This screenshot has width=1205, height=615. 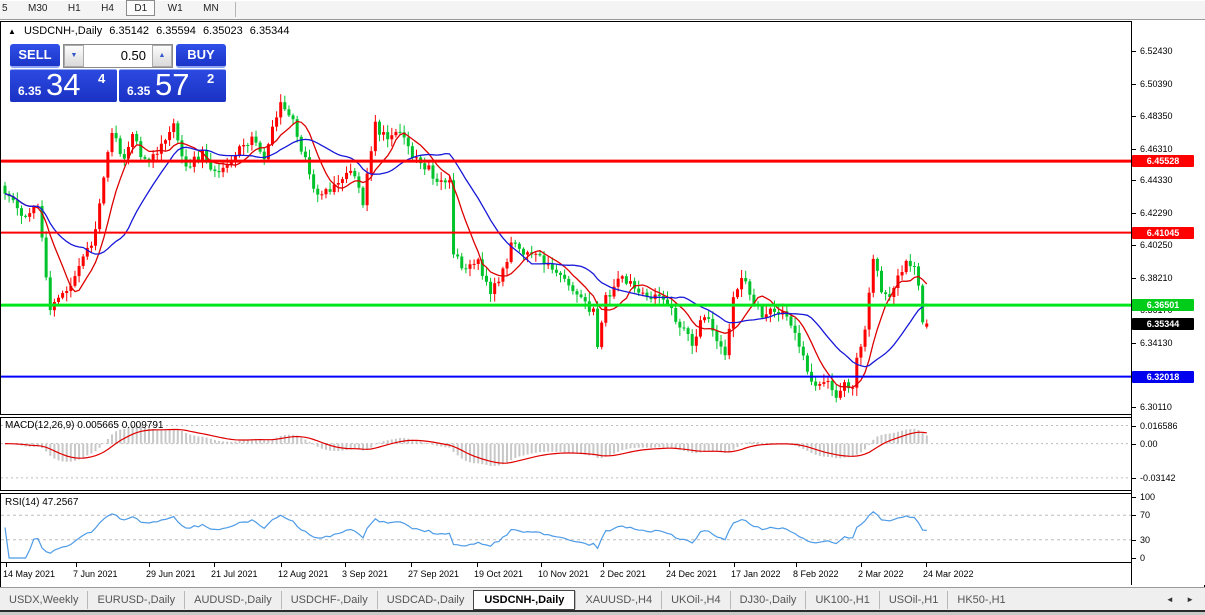 What do you see at coordinates (135, 599) in the screenshot?
I see `tab-eurusd-daily: EURUSD-,Daily` at bounding box center [135, 599].